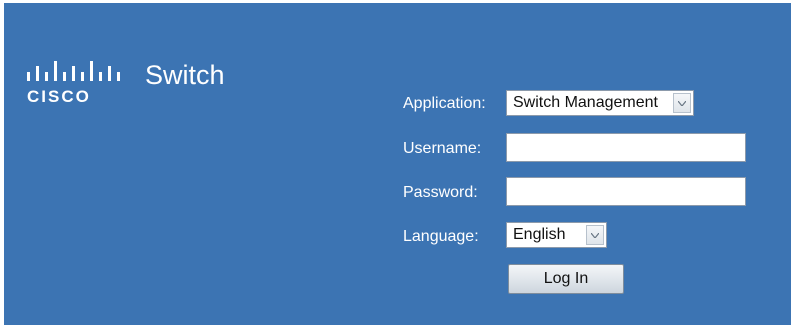  I want to click on username-input, so click(626, 147).